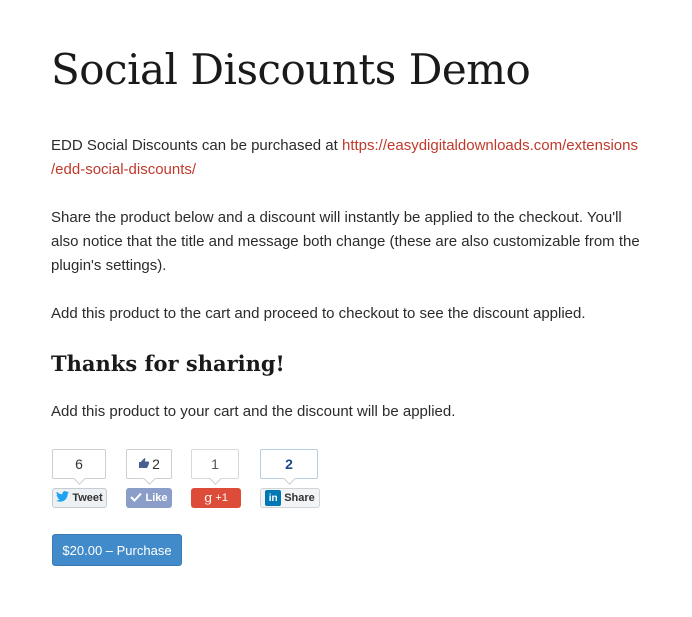  I want to click on linkedin-share-label: Share, so click(299, 498).